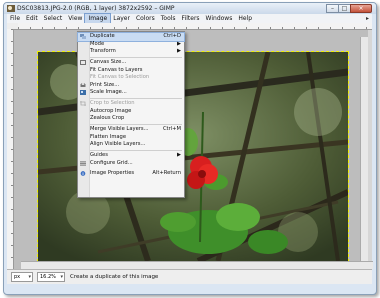  What do you see at coordinates (103, 51) in the screenshot?
I see `menu-item-label: Transform` at bounding box center [103, 51].